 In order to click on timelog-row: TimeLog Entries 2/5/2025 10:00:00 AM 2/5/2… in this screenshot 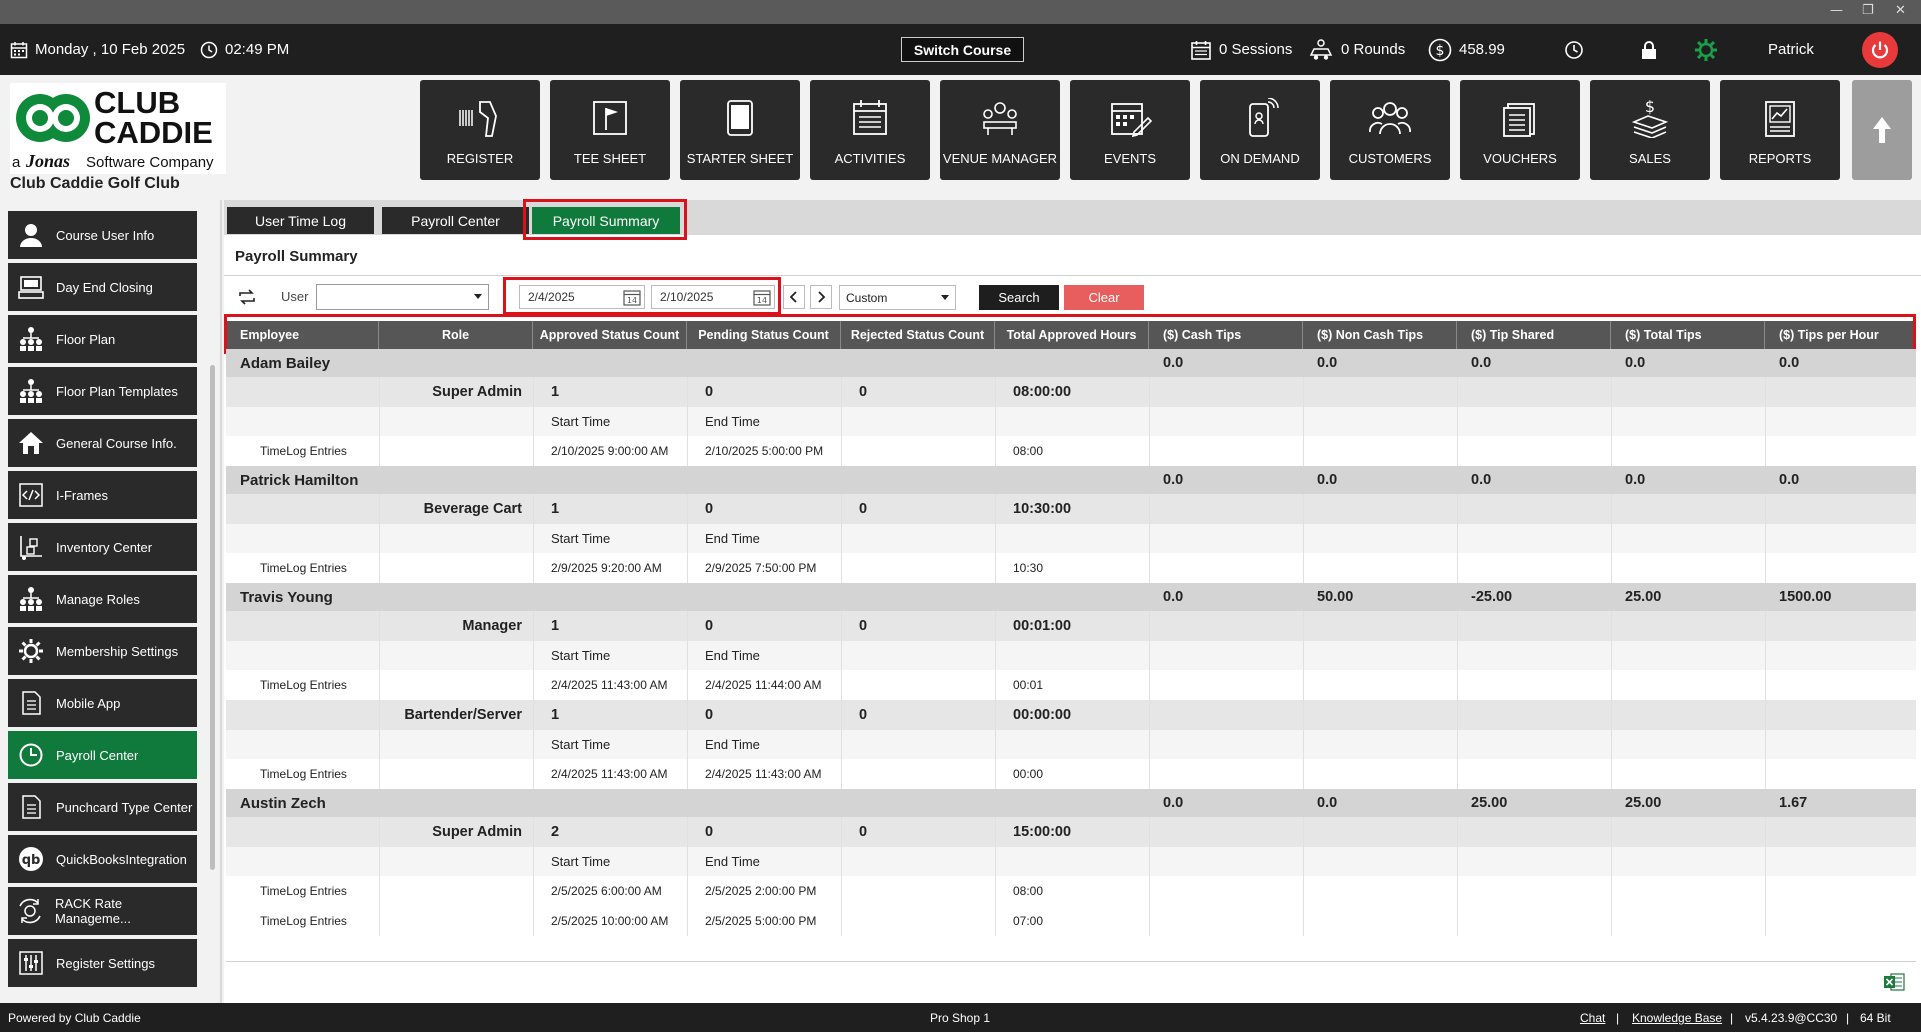, I will do `click(1071, 921)`.